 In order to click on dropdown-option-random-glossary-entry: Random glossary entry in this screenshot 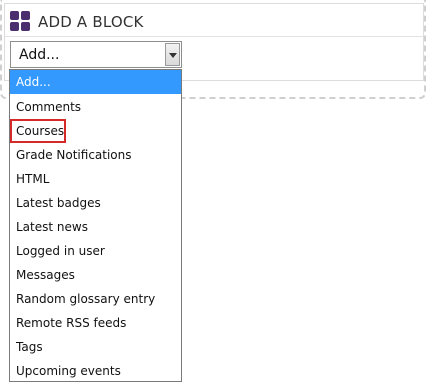, I will do `click(95, 299)`.